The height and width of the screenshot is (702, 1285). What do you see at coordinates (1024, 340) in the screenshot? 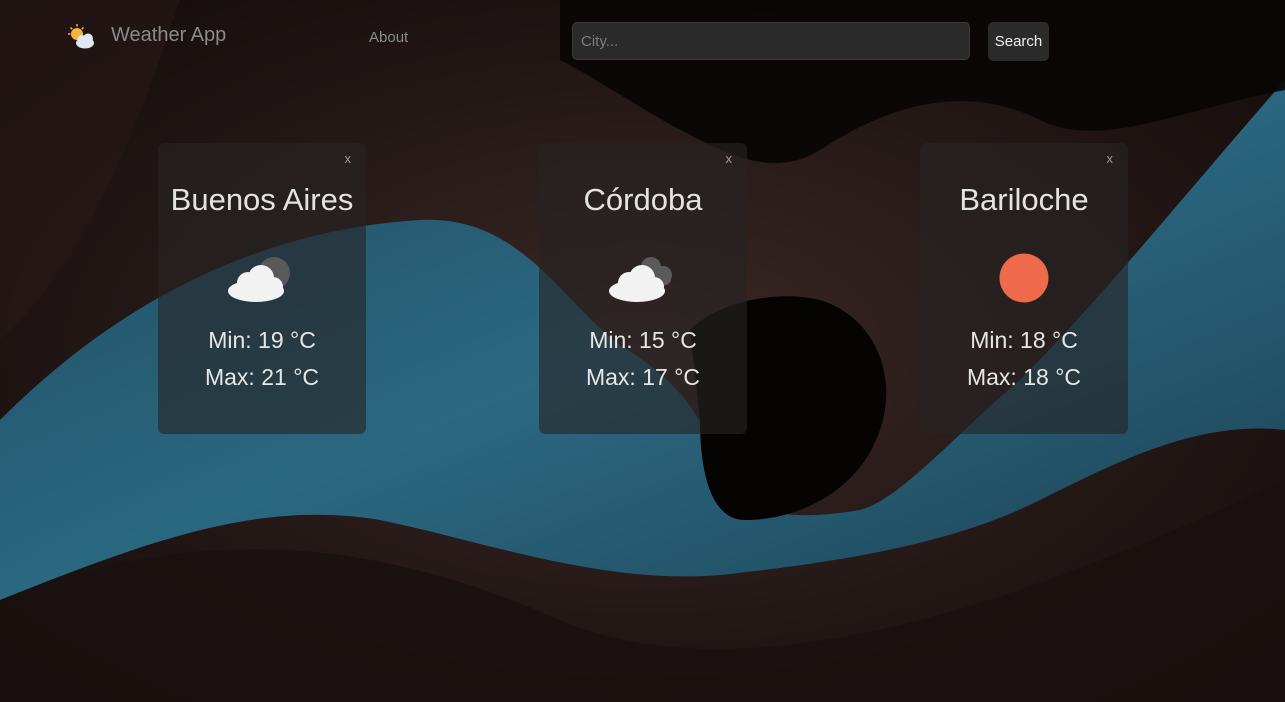
I see `min-temperature: Min: 18 °C` at bounding box center [1024, 340].